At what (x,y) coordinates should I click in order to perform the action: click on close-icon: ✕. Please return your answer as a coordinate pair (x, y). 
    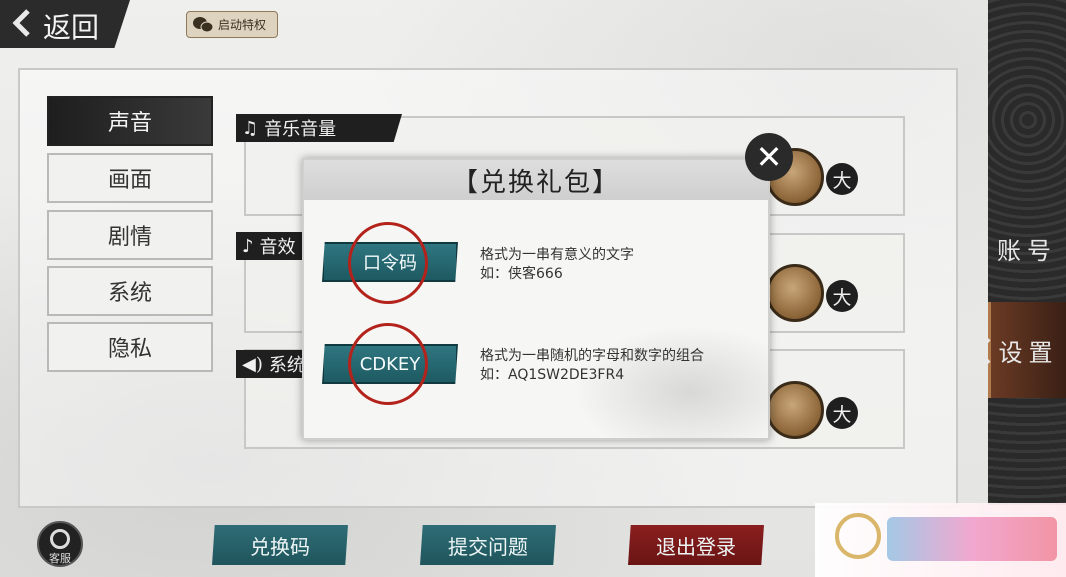
    Looking at the image, I should click on (769, 157).